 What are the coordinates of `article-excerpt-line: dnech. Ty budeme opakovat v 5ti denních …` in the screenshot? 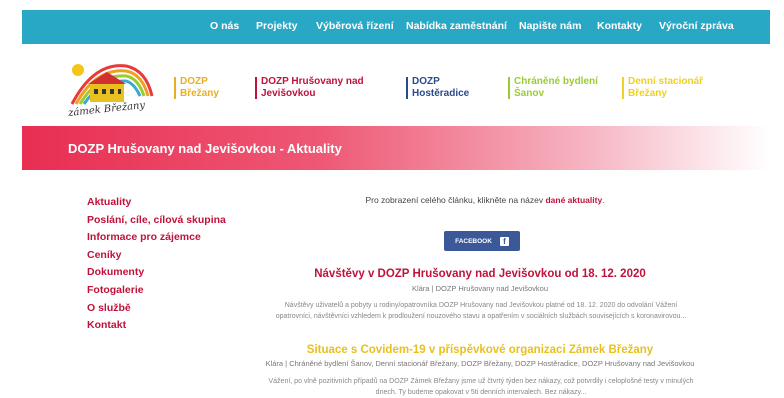 It's located at (481, 392).